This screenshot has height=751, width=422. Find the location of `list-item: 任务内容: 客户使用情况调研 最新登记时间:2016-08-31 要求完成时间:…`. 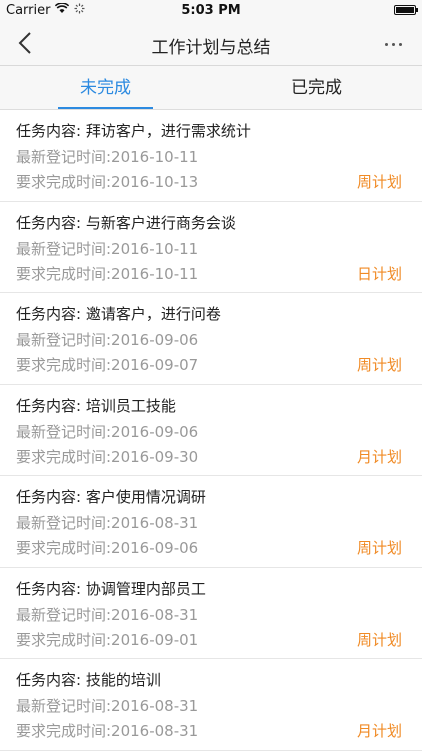

list-item: 任务内容: 客户使用情况调研 最新登记时间:2016-08-31 要求完成时间:… is located at coordinates (211, 522).